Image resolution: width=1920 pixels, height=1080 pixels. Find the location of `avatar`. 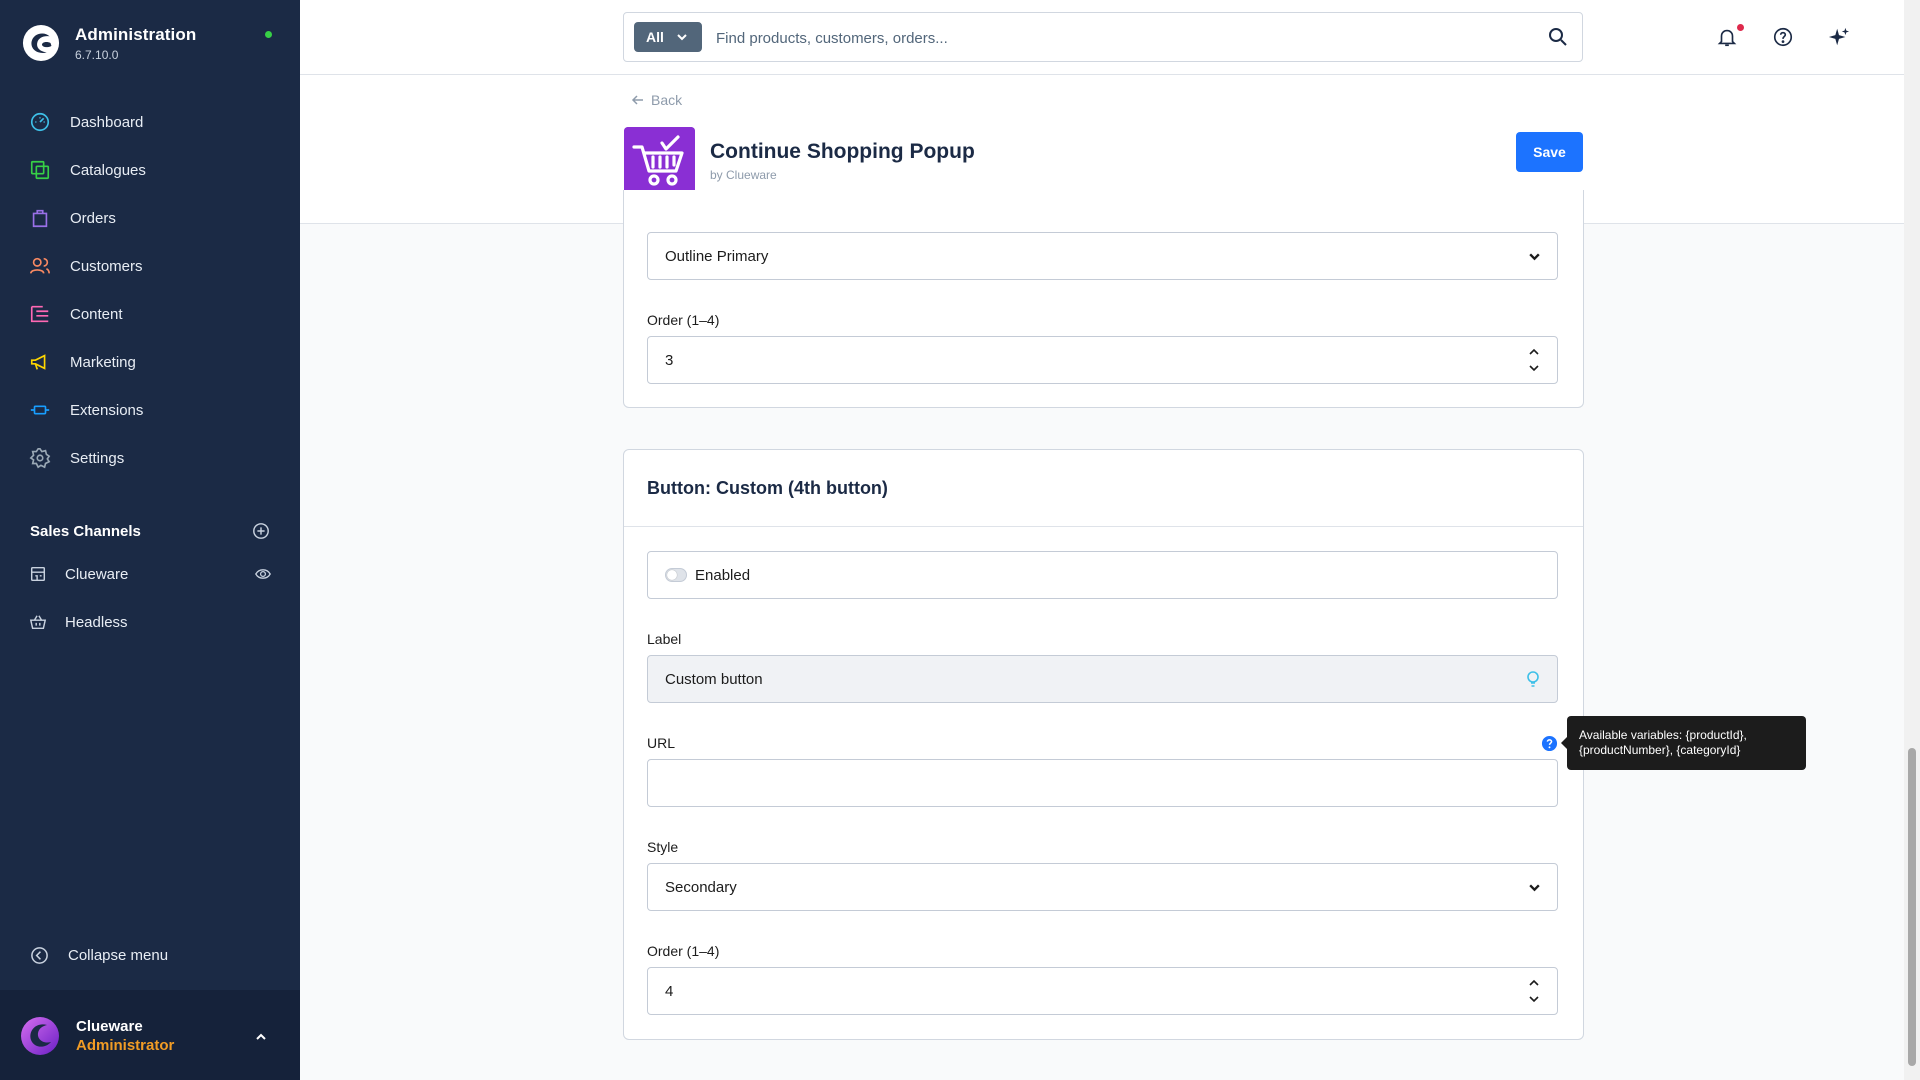

avatar is located at coordinates (40, 1036).